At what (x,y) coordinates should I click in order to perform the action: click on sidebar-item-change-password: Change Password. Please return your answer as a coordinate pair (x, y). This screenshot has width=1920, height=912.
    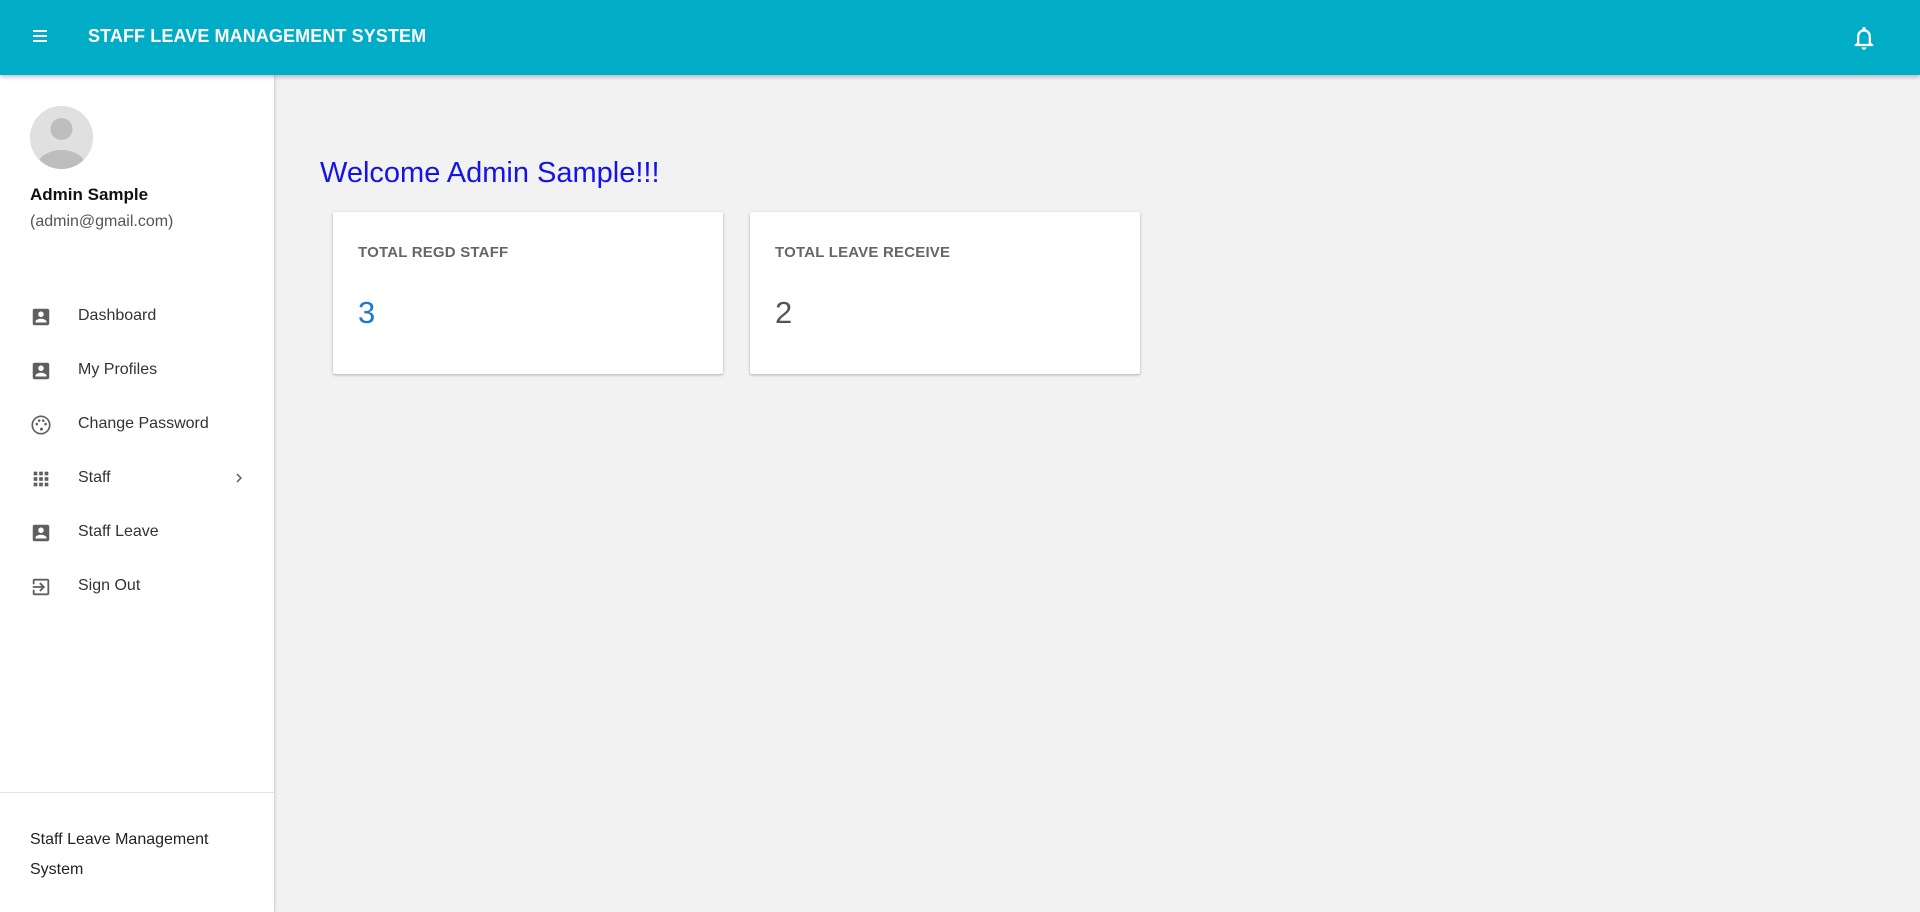
    Looking at the image, I should click on (137, 424).